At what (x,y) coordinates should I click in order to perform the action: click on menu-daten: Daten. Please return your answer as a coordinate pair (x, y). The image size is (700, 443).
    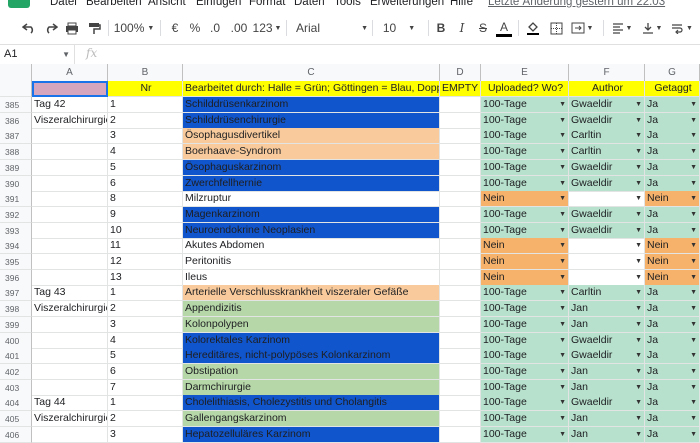
    Looking at the image, I should click on (309, 4).